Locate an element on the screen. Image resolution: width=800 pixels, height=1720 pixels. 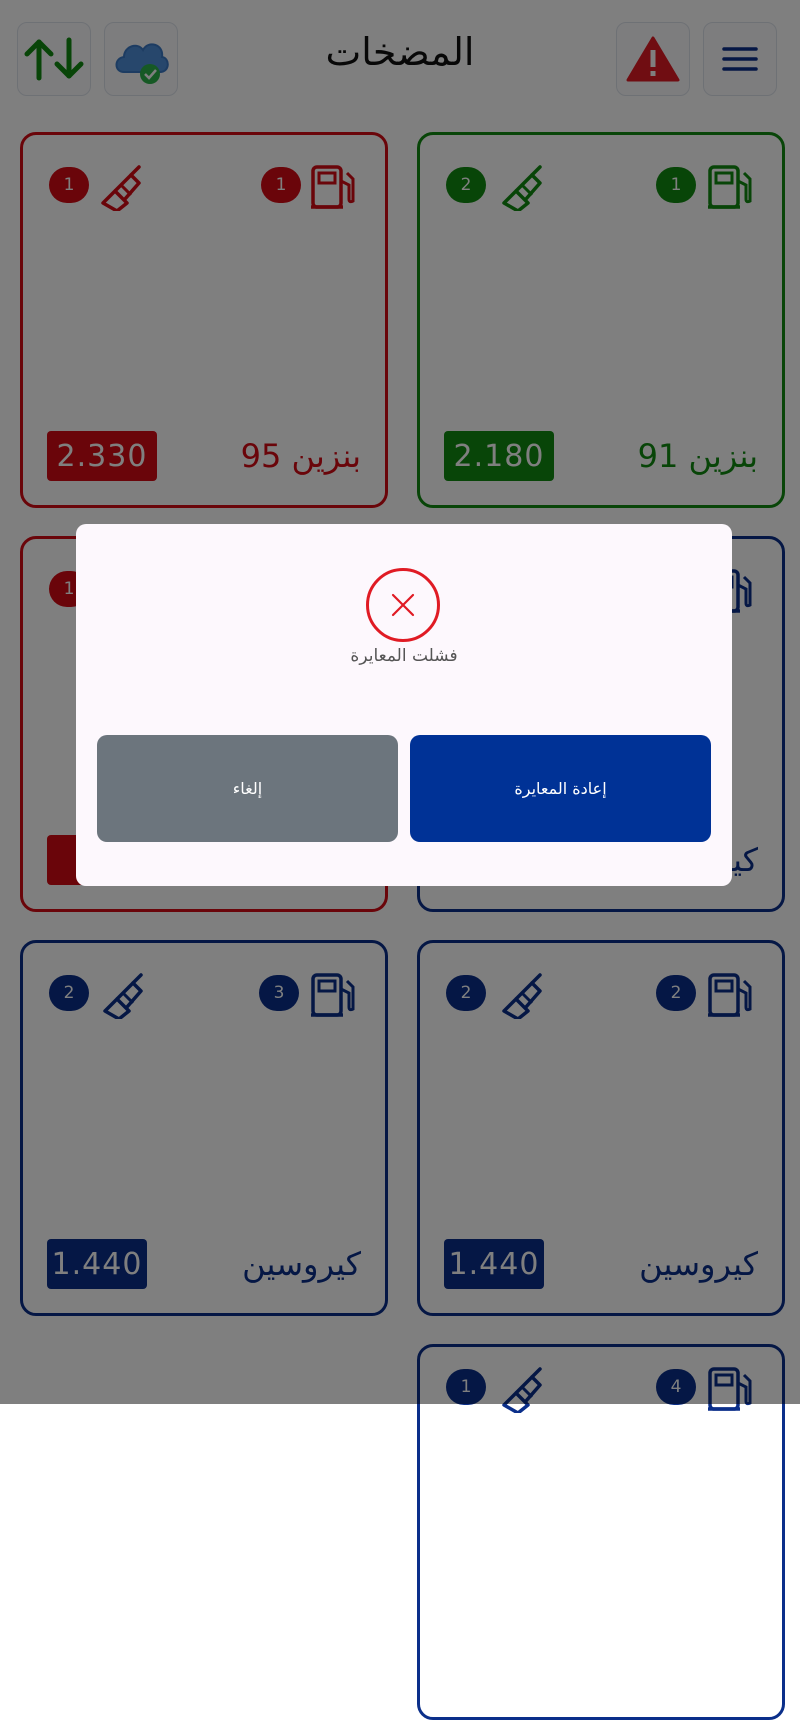
error-indicator is located at coordinates (403, 605).